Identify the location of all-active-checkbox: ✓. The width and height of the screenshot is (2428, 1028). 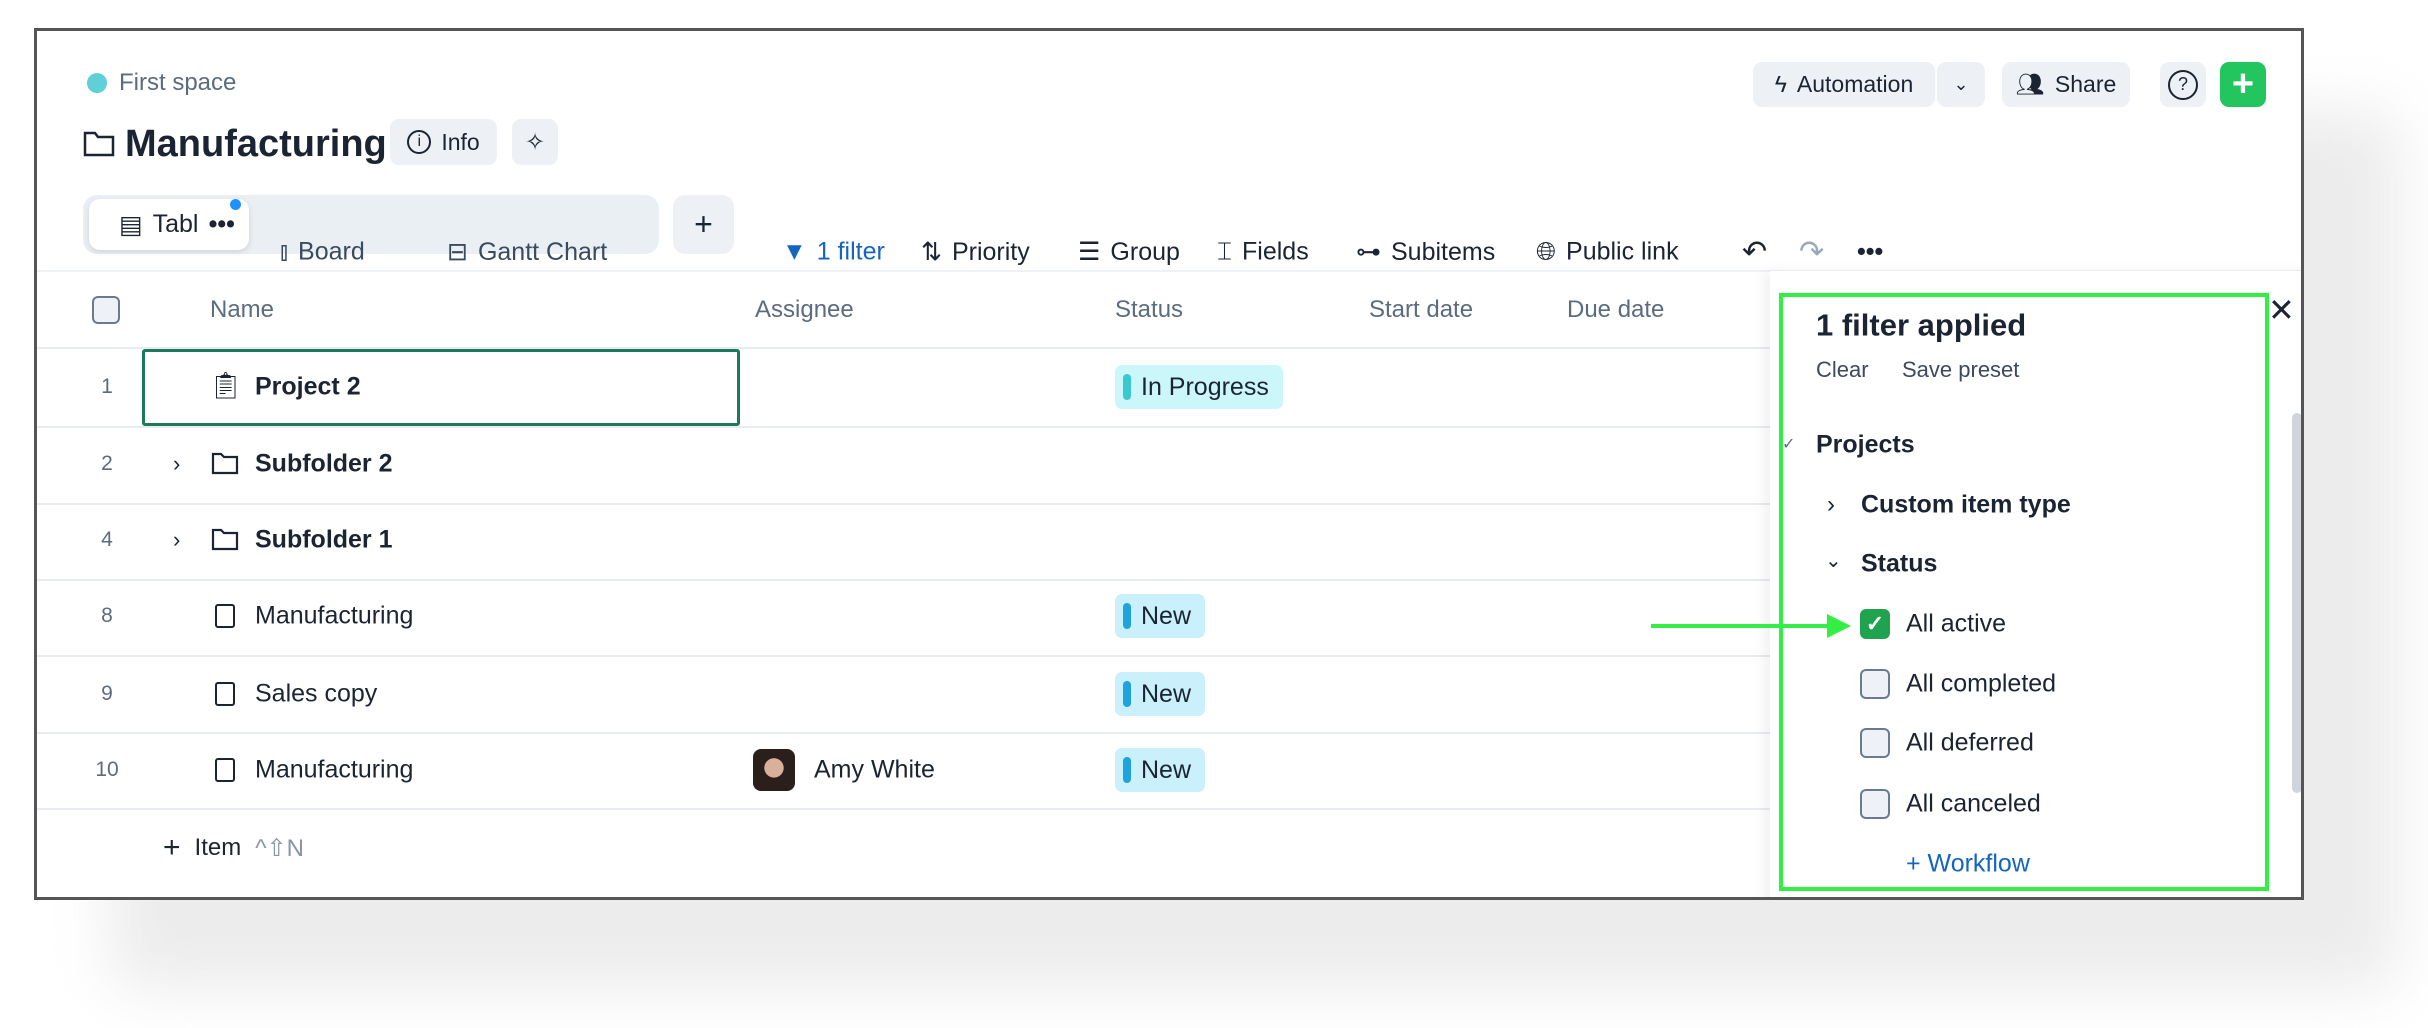
(1875, 624).